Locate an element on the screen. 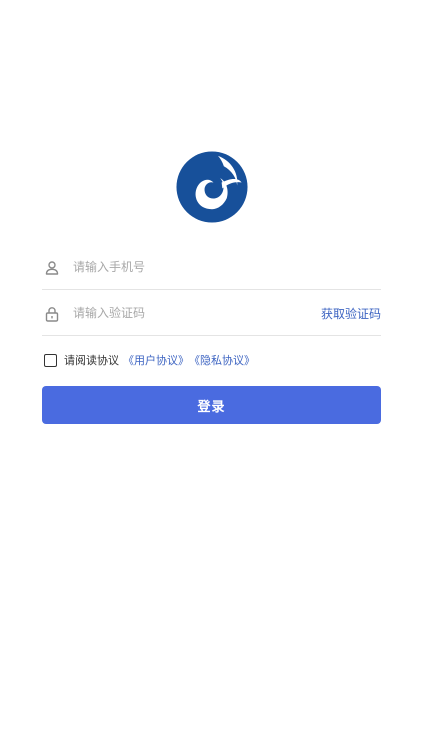 This screenshot has height=752, width=423. app-logo is located at coordinates (212, 187).